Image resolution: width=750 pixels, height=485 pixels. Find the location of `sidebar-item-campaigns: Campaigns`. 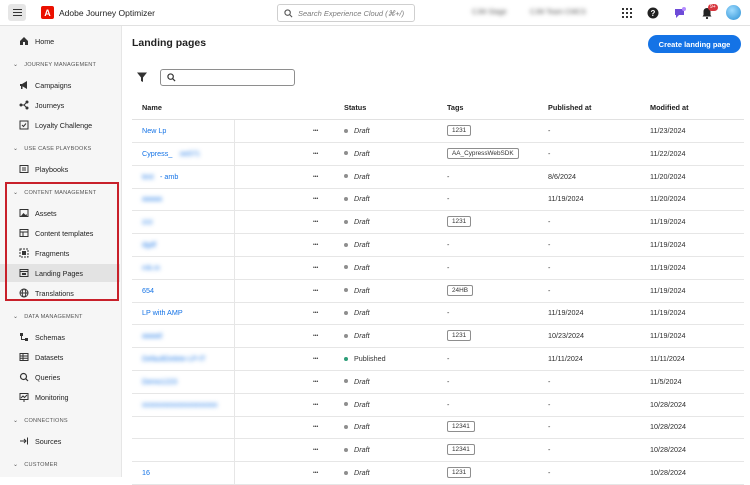

sidebar-item-campaigns: Campaigns is located at coordinates (60, 85).